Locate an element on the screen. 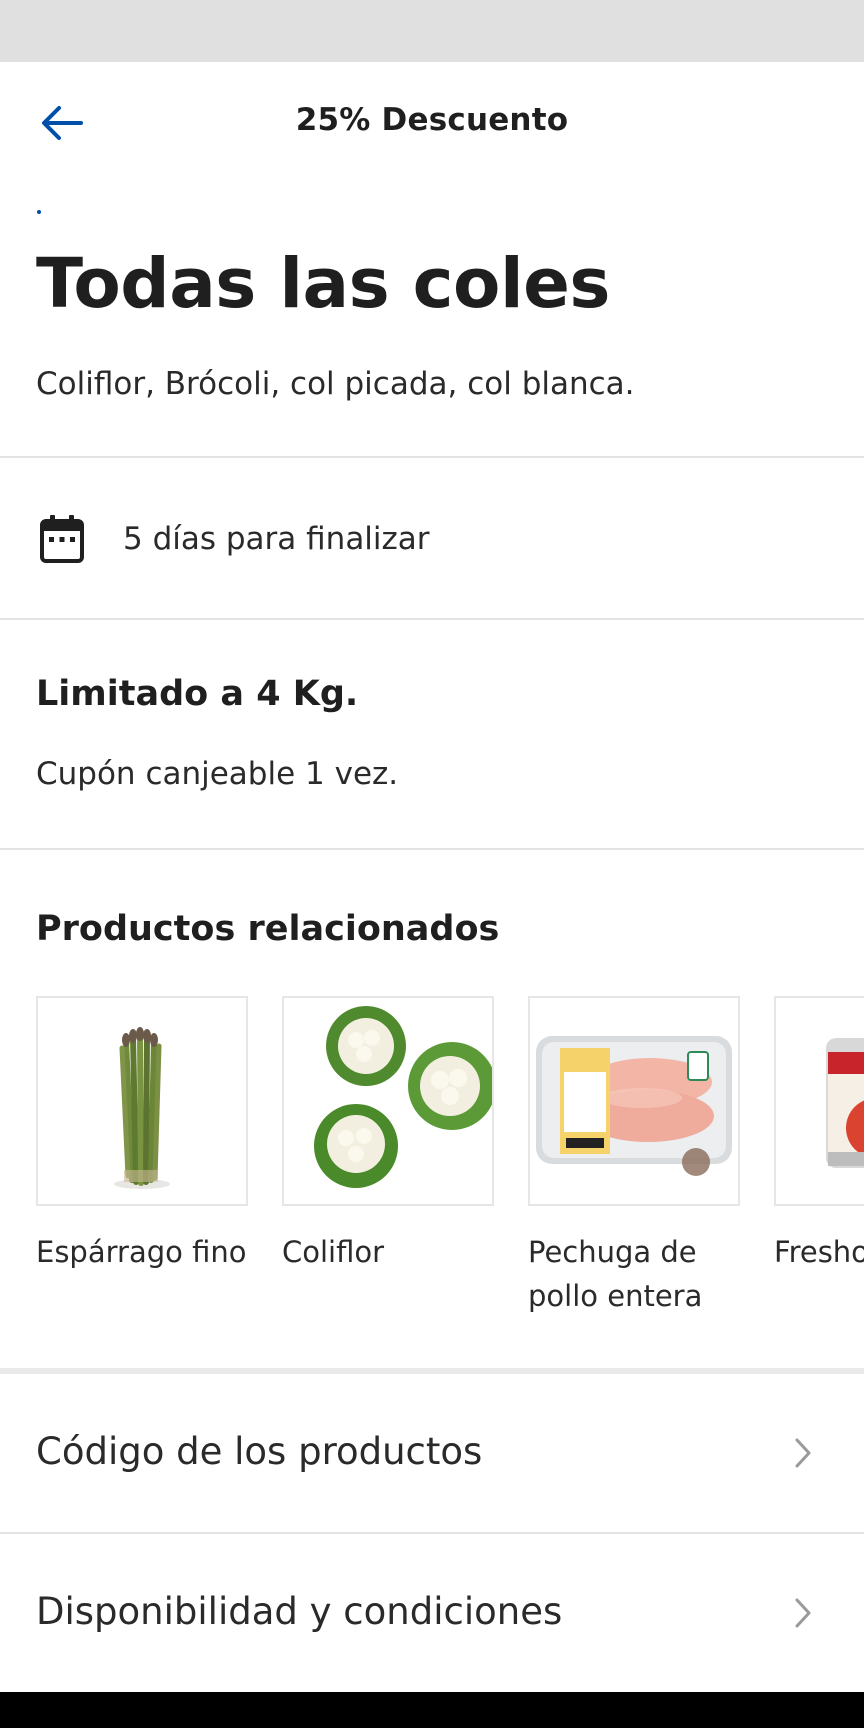  product-name: Pechuga de pollo entera is located at coordinates (615, 1274).